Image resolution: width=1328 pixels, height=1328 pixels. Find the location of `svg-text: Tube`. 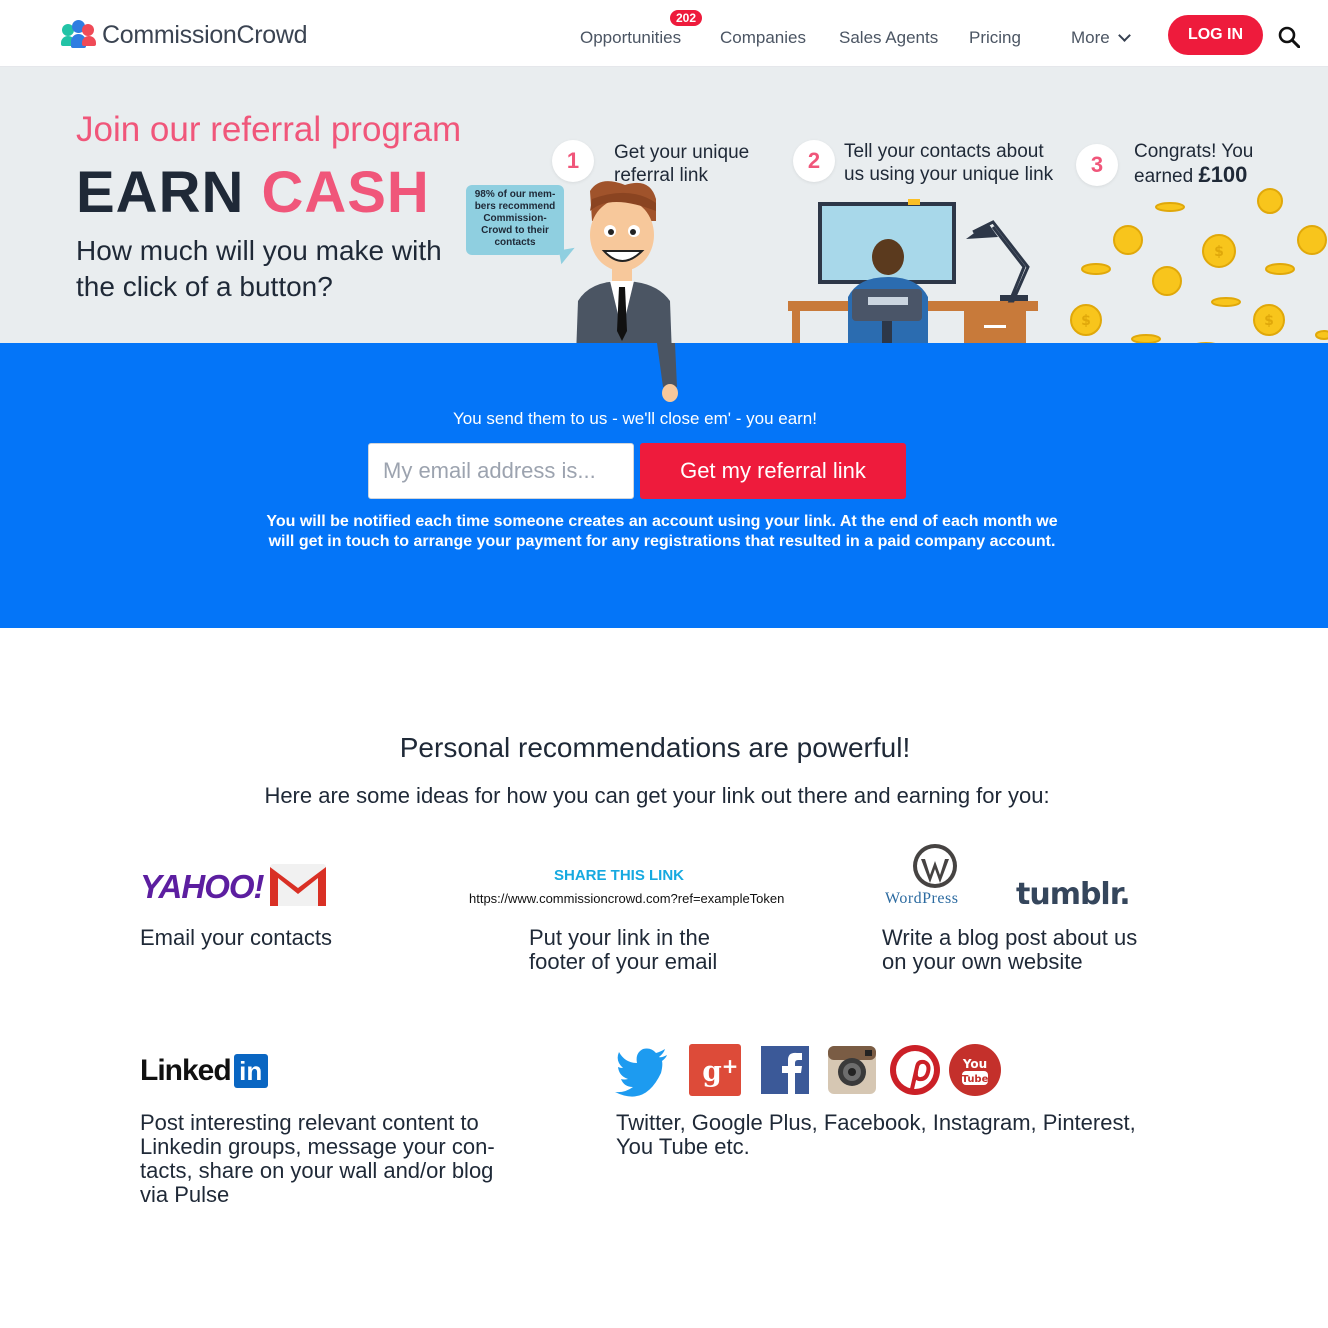

svg-text: Tube is located at coordinates (975, 1079).